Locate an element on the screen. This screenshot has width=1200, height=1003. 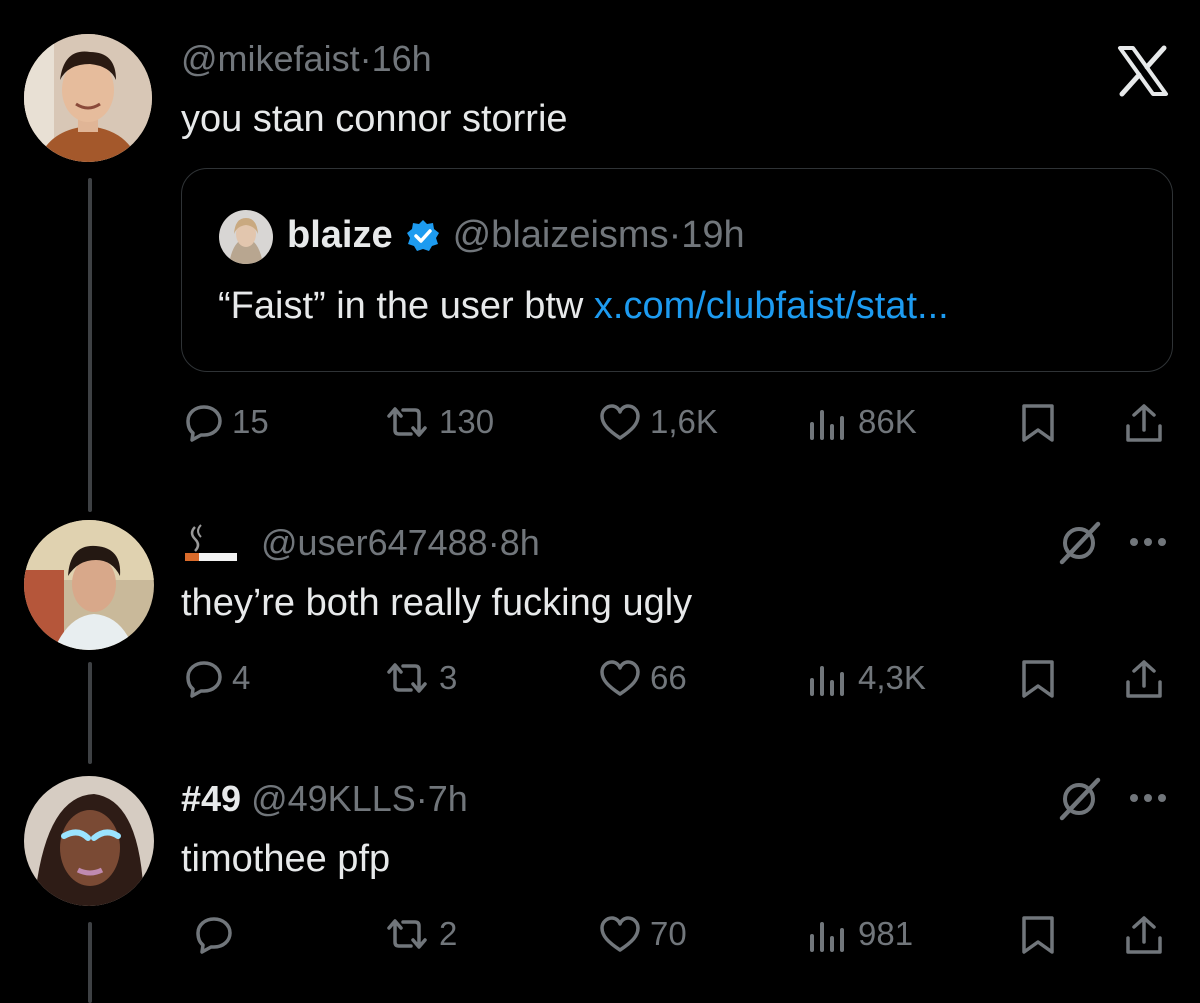
post-text: you stan connor storrie is located at coordinates (374, 119).